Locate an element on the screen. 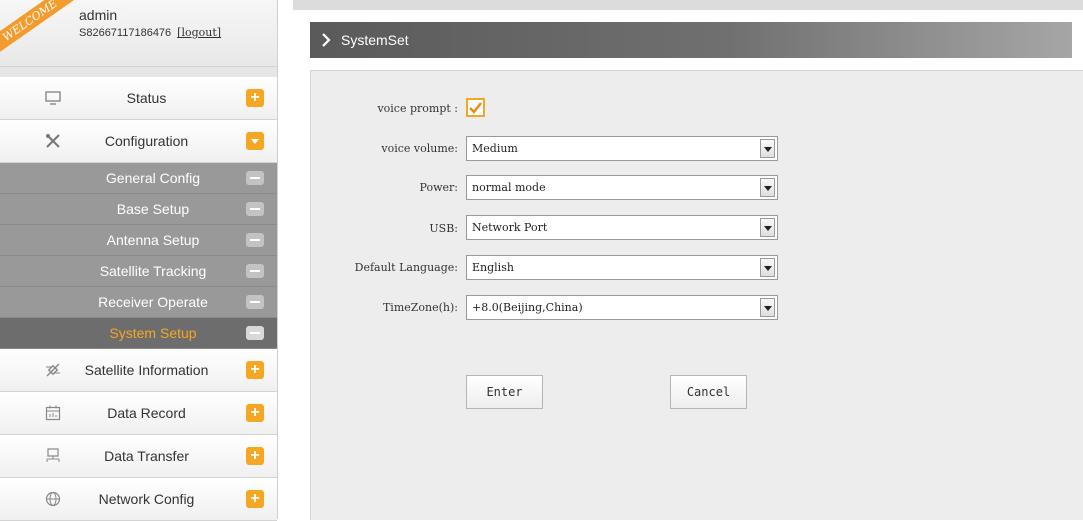 The width and height of the screenshot is (1083, 521). submenu-item-receiver-operate: Receiver Operate is located at coordinates (138, 302).